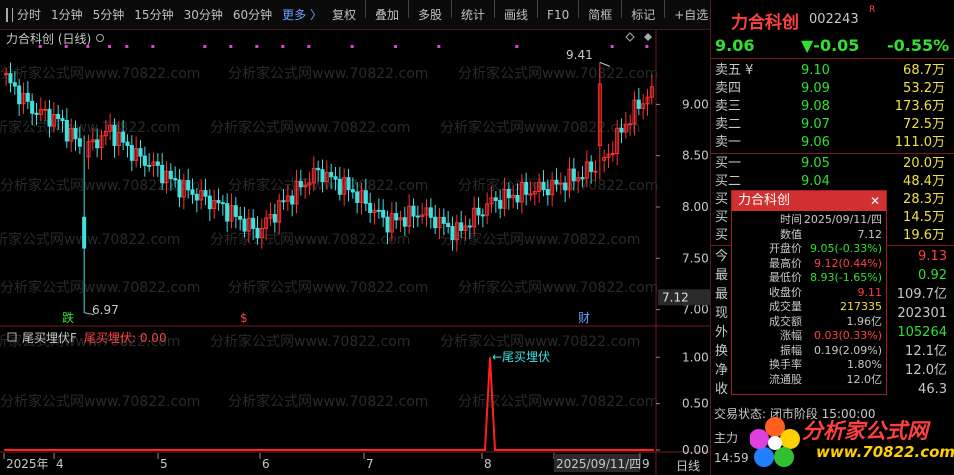 The height and width of the screenshot is (475, 954). Describe the element at coordinates (722, 313) in the screenshot. I see `stat-label: 现` at that location.